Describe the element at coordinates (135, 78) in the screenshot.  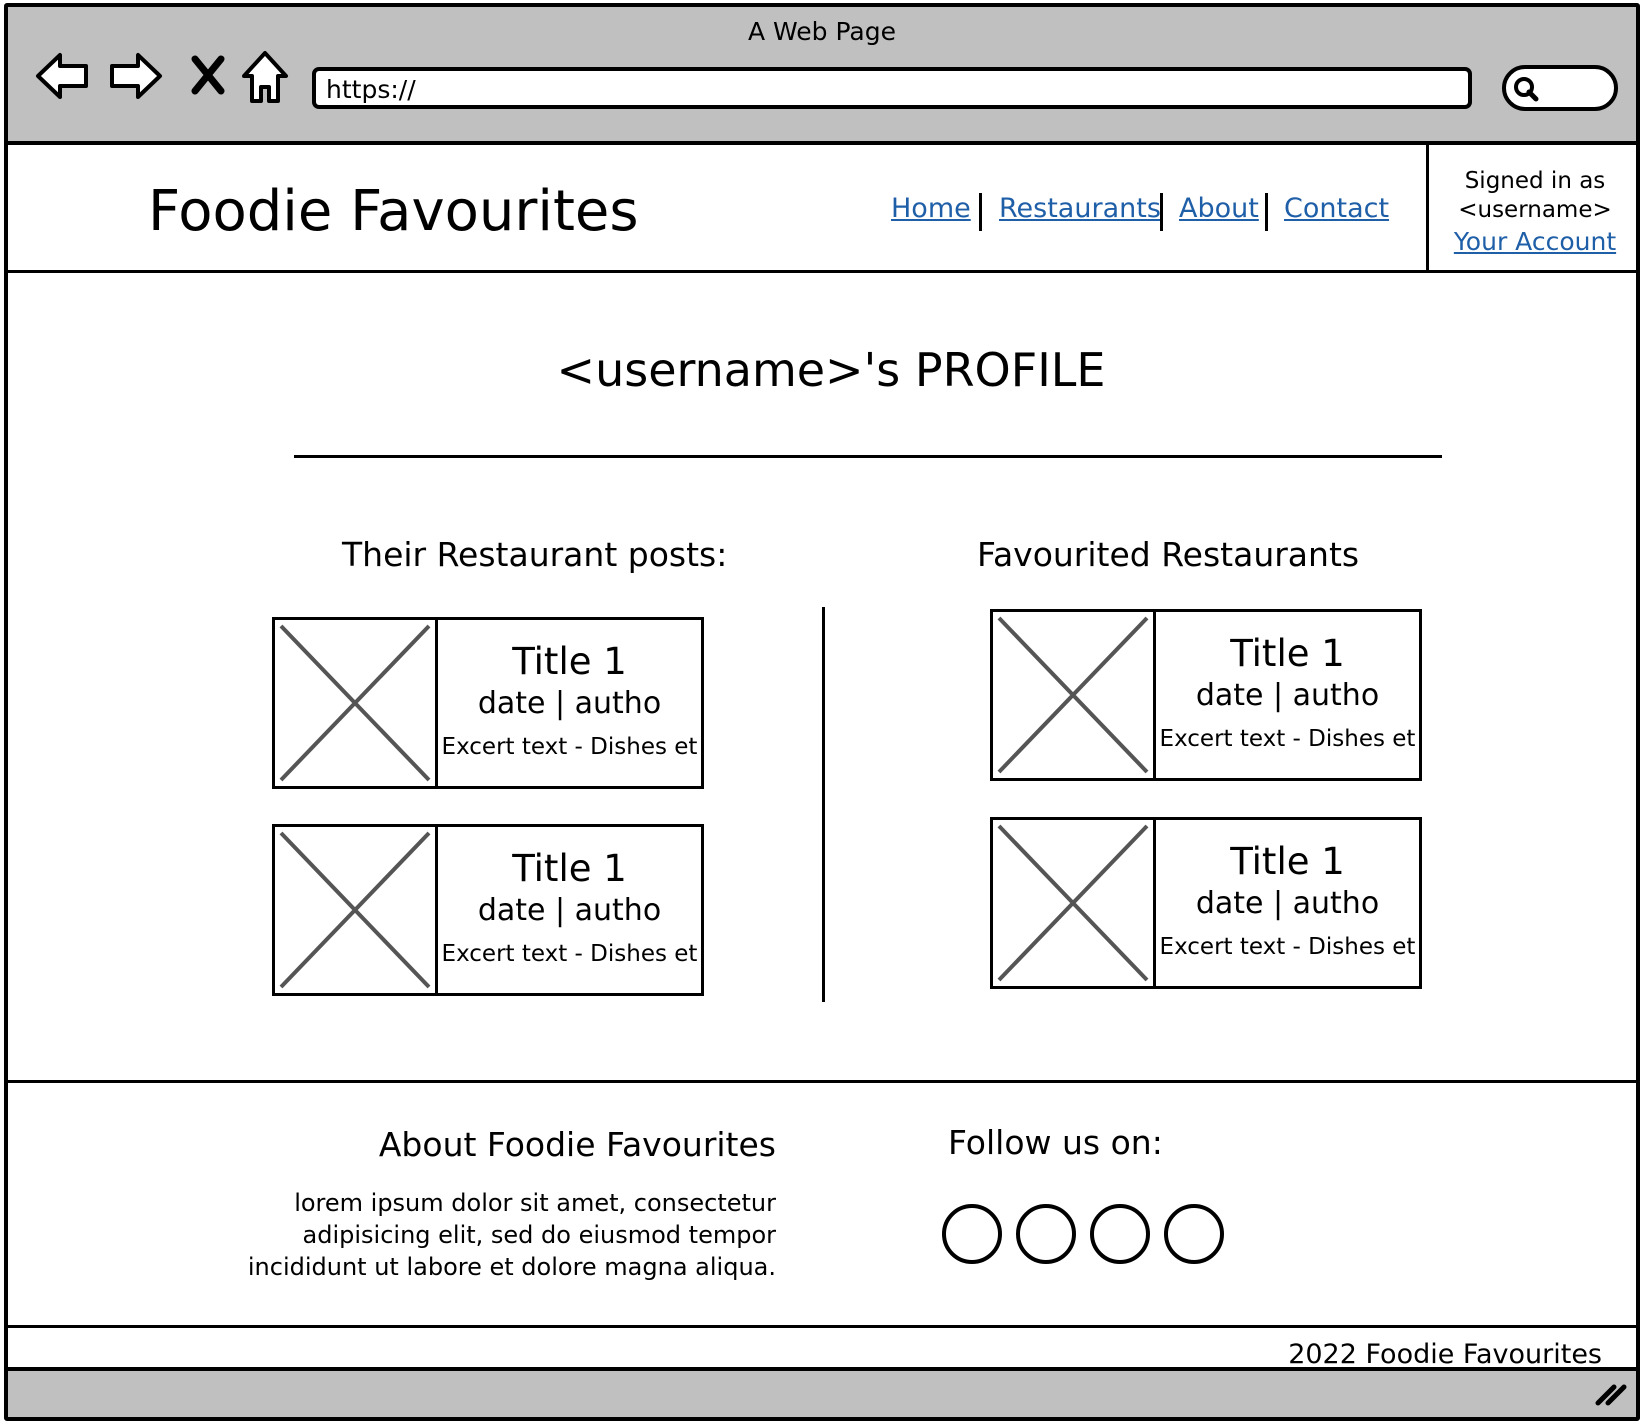
I see `forward-arrow-icon` at that location.